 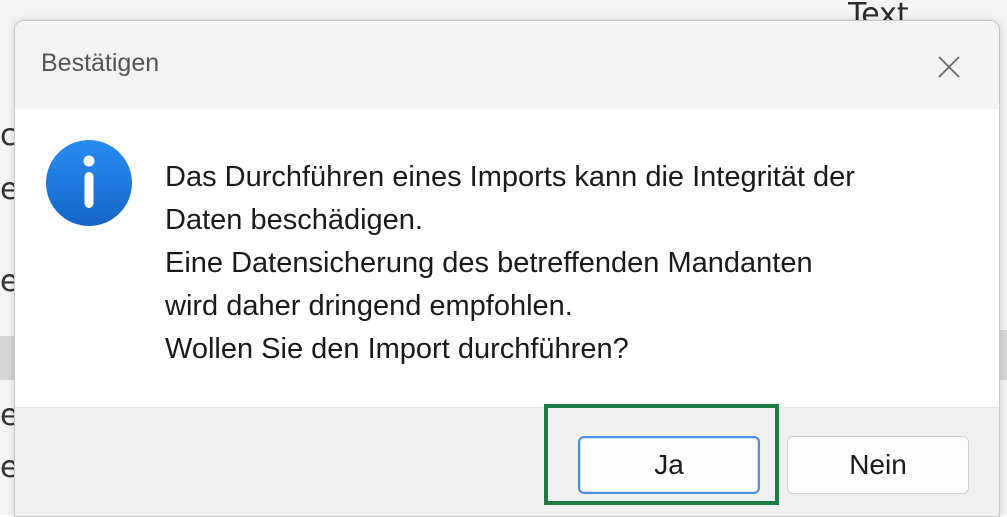 I want to click on close-button, so click(x=949, y=67).